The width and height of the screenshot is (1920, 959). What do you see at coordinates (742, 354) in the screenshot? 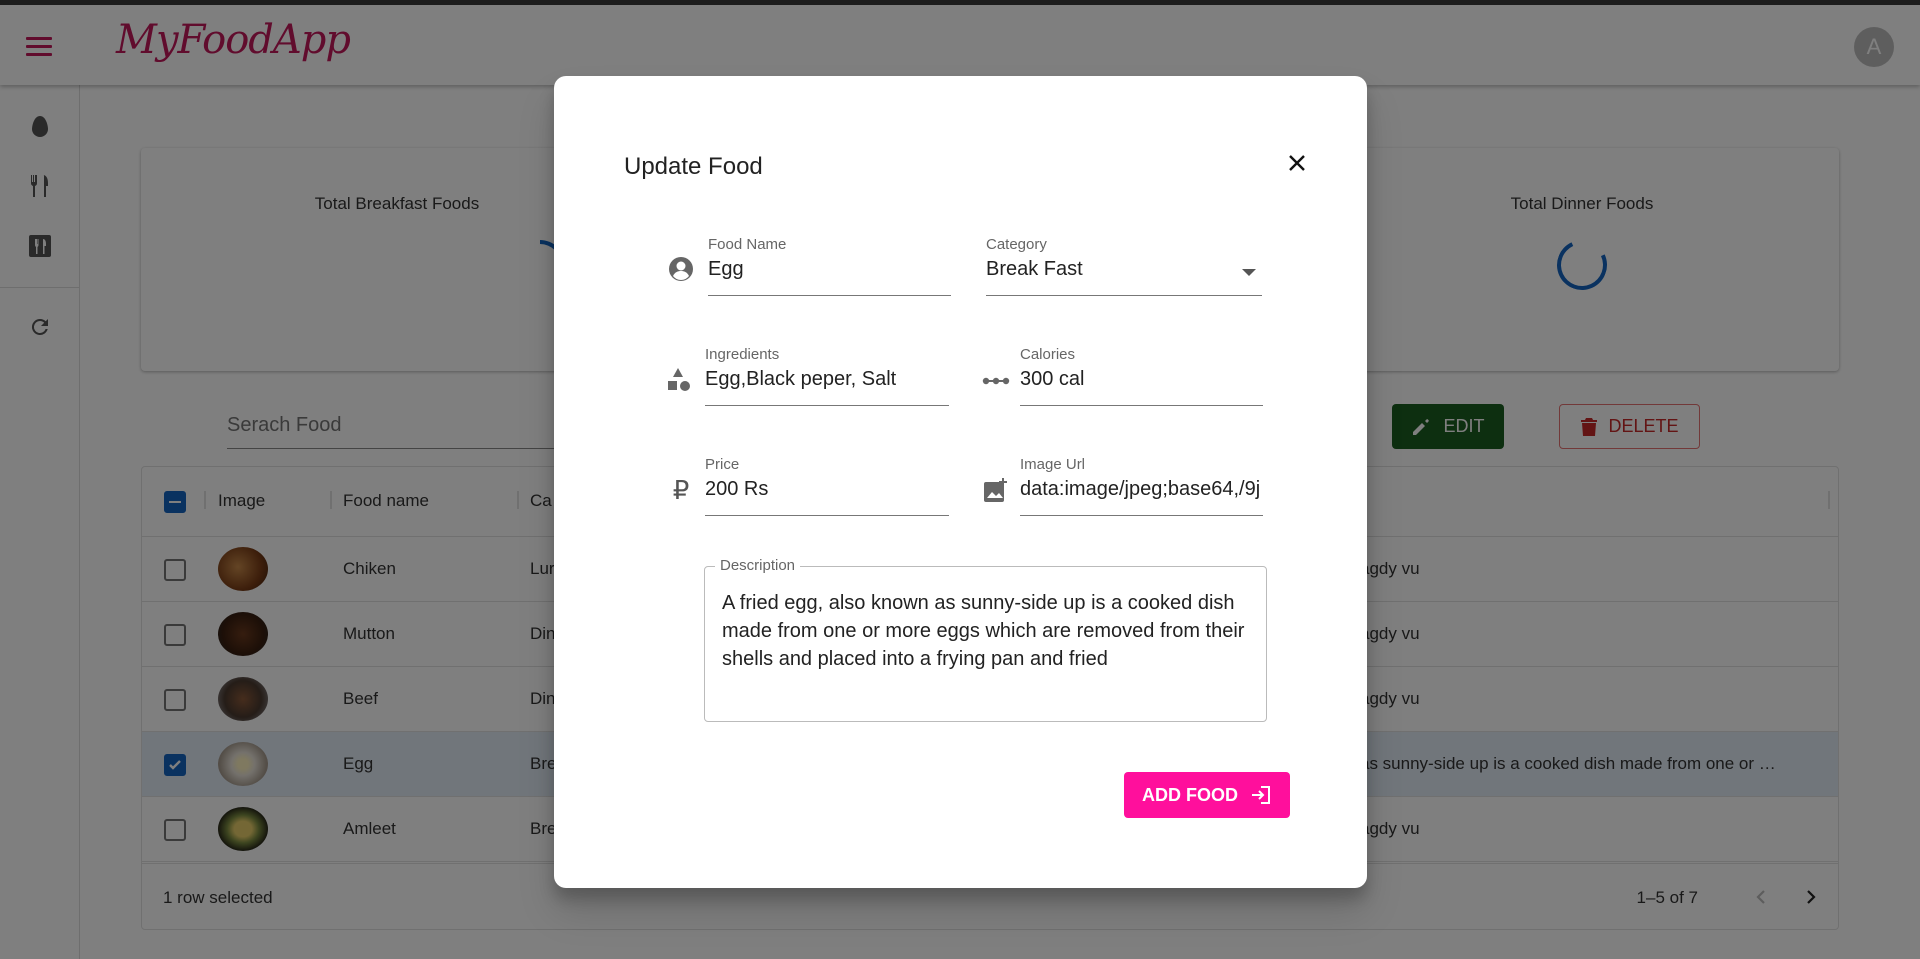
I see `ingredients-label: Ingredients` at bounding box center [742, 354].